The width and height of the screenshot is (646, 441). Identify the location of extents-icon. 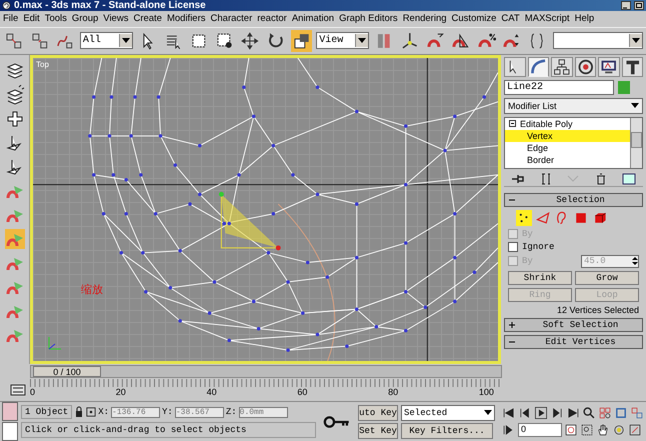
(621, 413).